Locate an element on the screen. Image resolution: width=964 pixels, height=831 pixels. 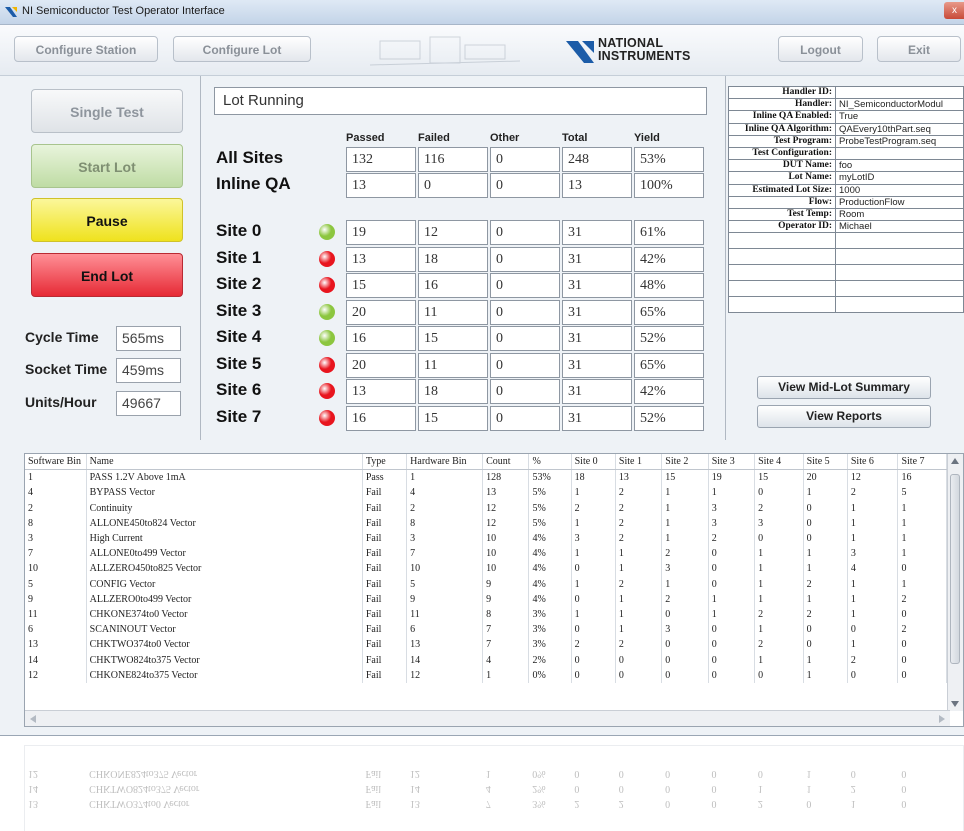
column-header: Type is located at coordinates (385, 462).